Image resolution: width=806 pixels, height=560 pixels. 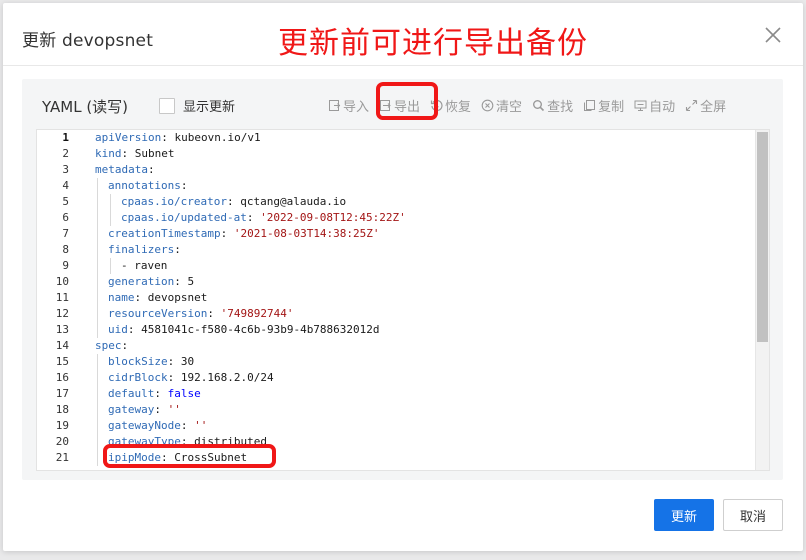 What do you see at coordinates (396, 458) in the screenshot?
I see `code-line: 21 ipipMode: CrossSubnet` at bounding box center [396, 458].